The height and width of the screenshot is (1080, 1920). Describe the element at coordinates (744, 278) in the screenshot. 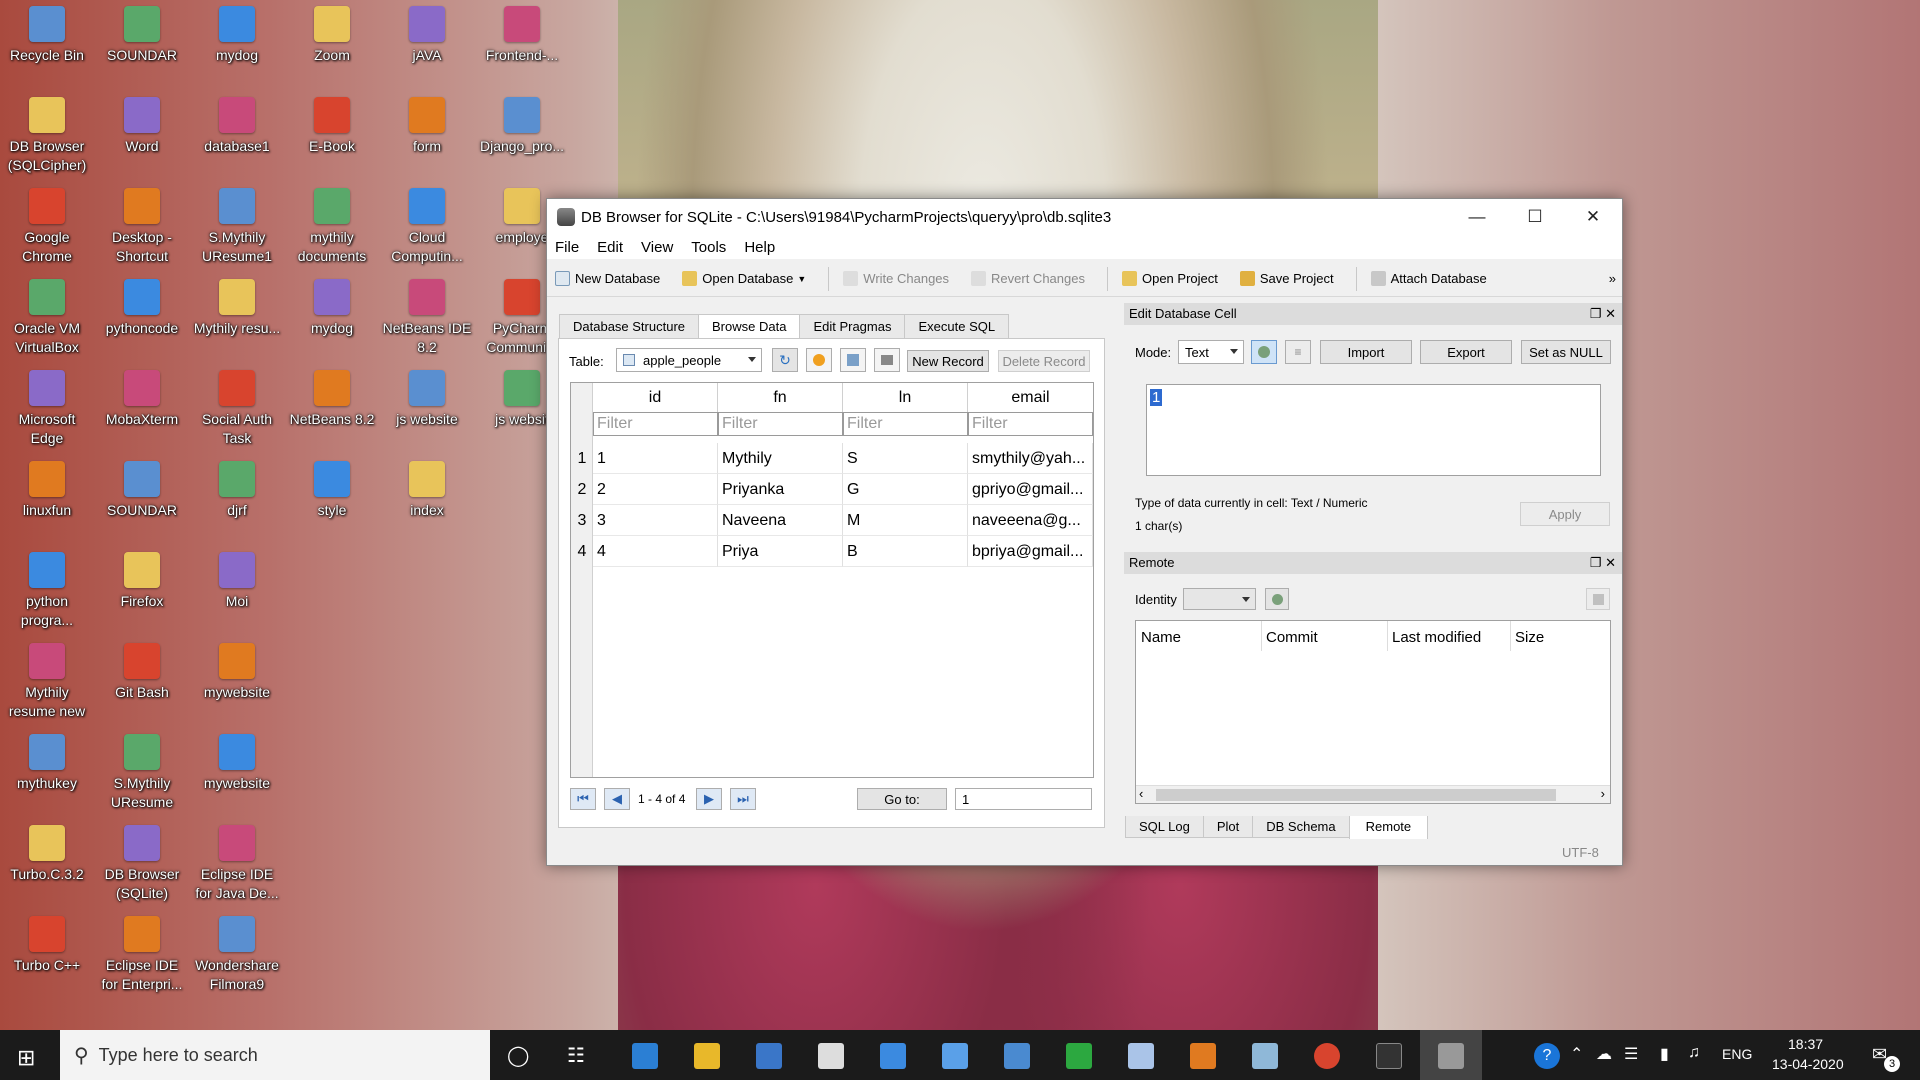

I see `open-database-button: Open Database ▼` at that location.